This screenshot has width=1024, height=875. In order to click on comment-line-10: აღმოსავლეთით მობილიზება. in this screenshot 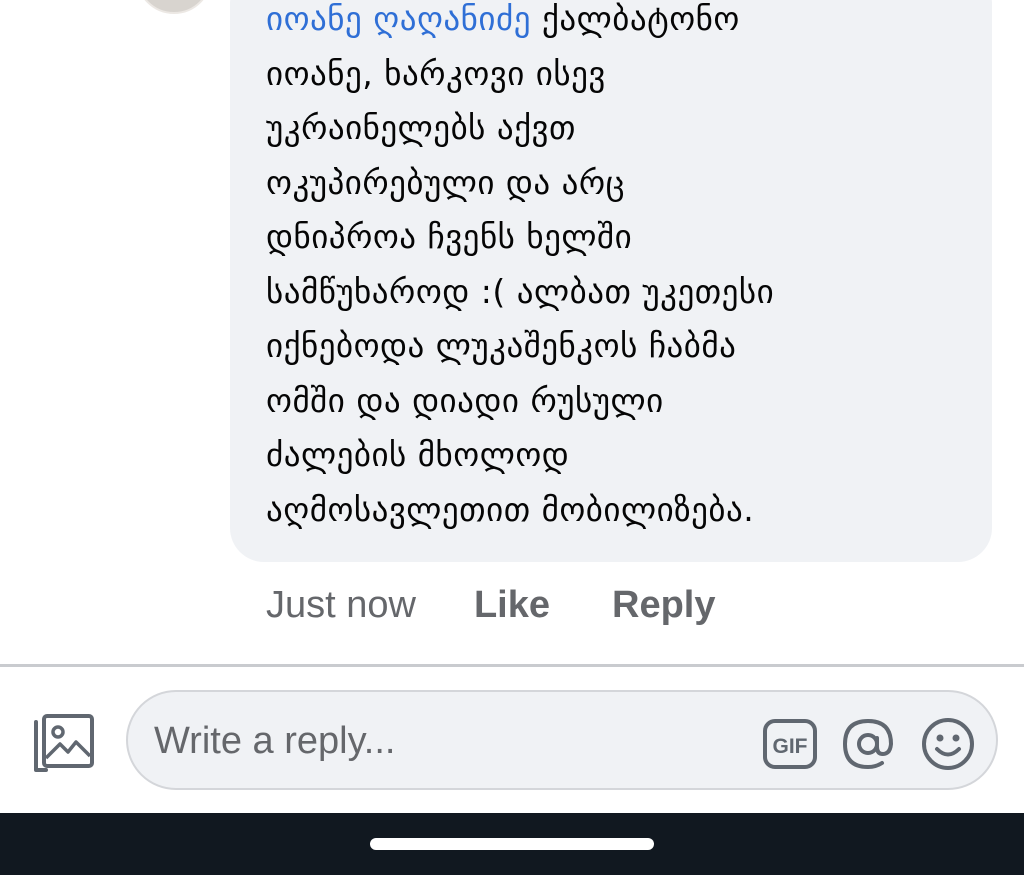, I will do `click(510, 509)`.